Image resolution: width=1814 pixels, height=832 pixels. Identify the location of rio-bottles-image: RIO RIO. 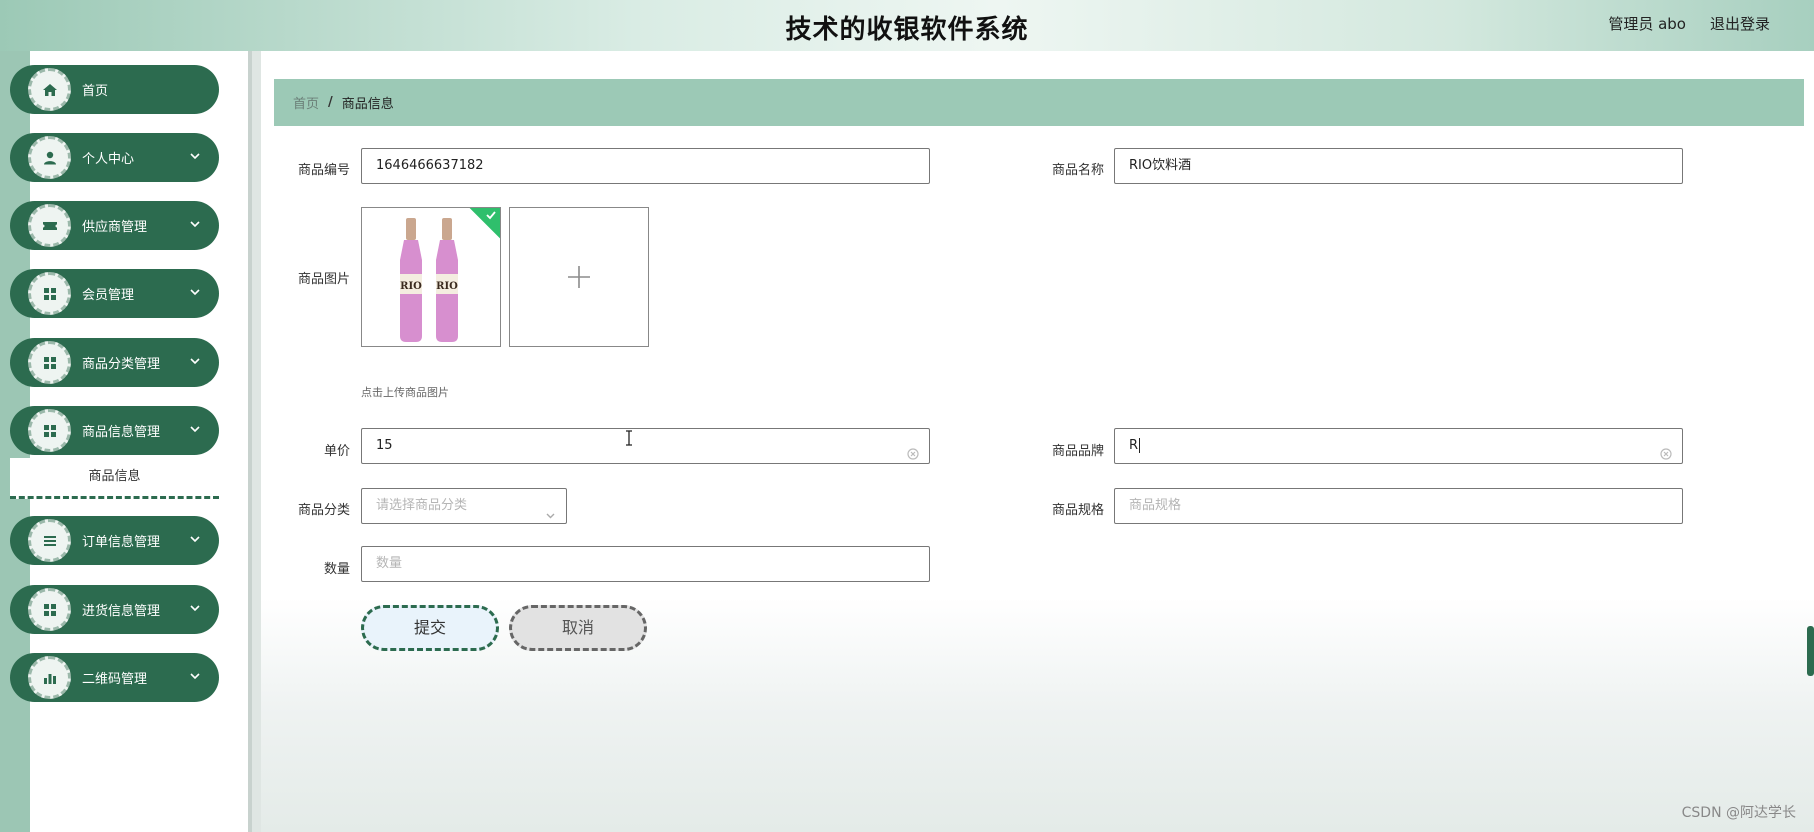
(429, 280).